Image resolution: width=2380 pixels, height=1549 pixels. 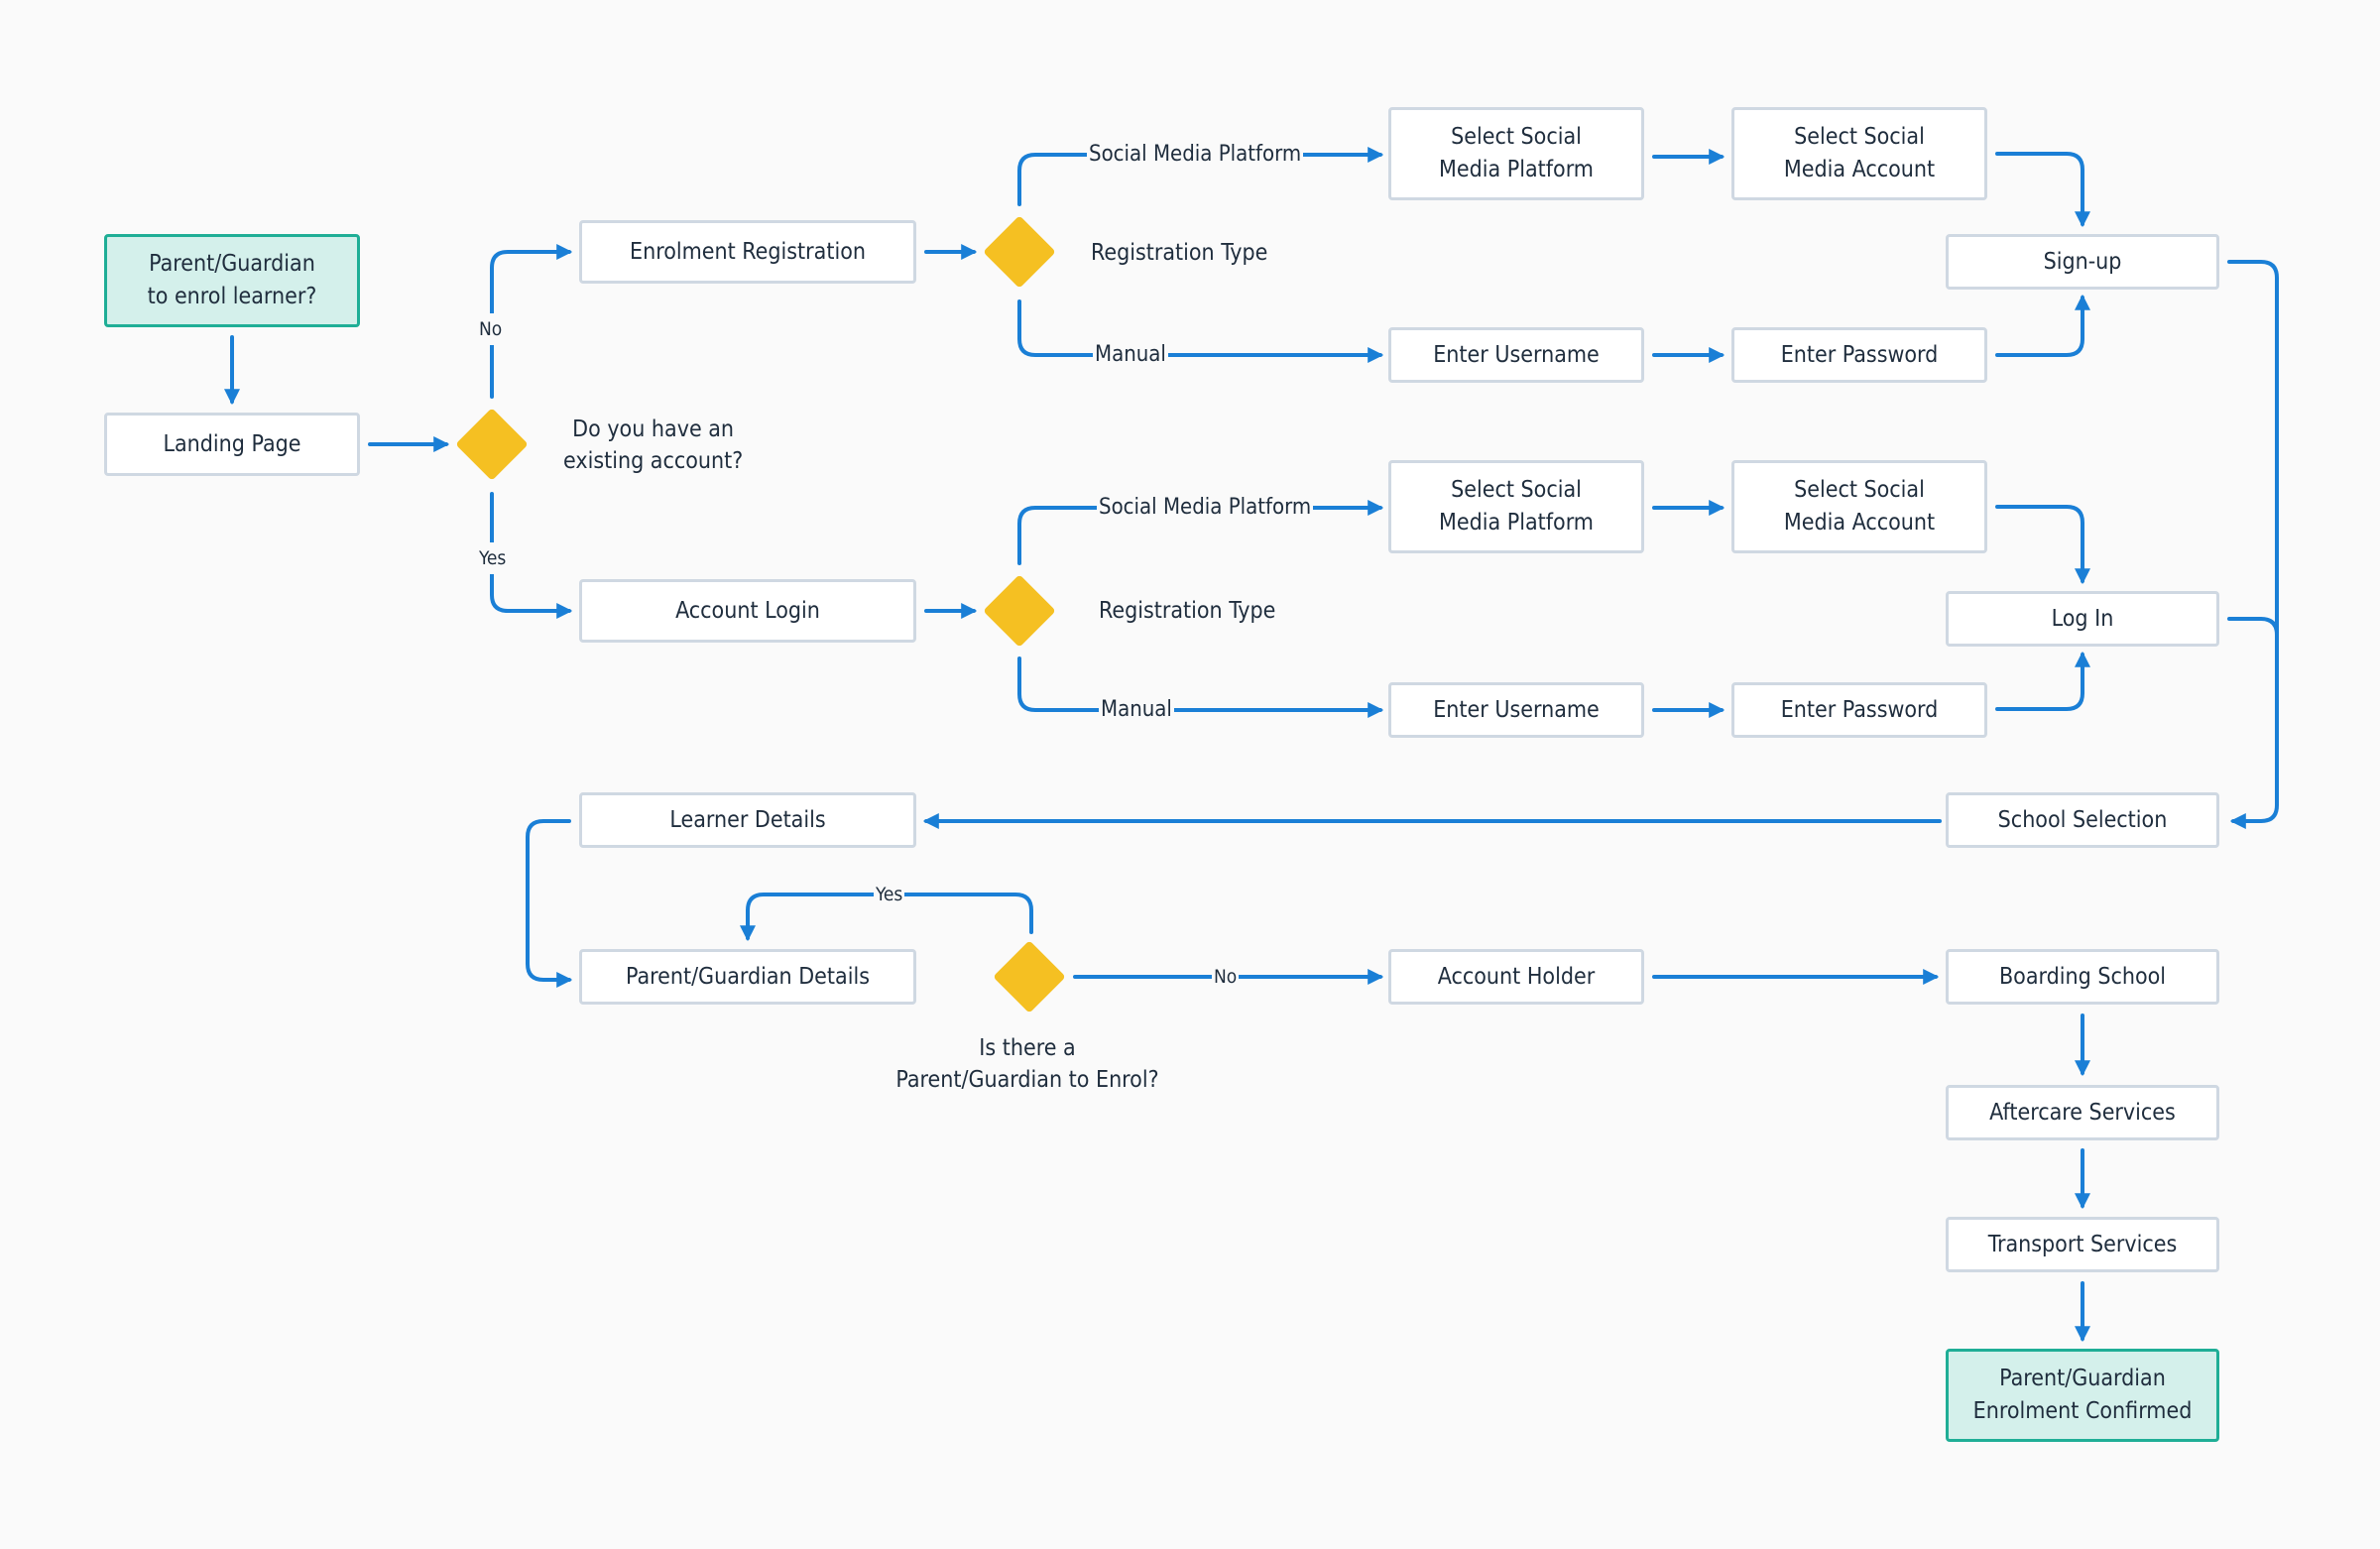 I want to click on edge-log-manual, so click(x=1200, y=687).